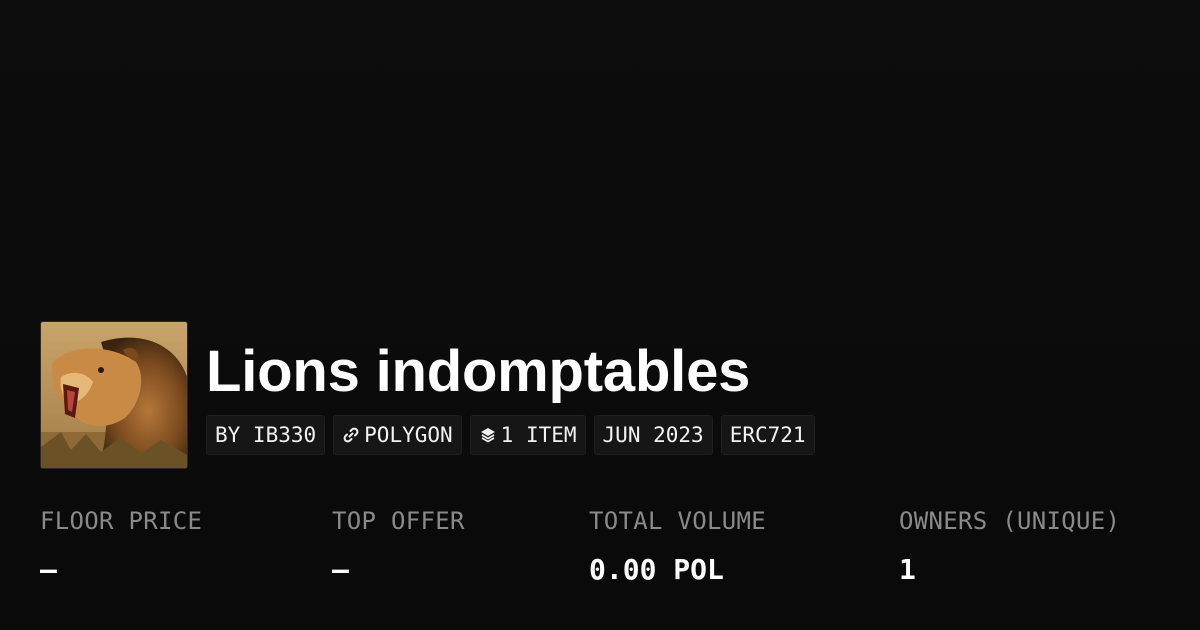 The image size is (1200, 630). I want to click on standard-label: ERC721, so click(767, 435).